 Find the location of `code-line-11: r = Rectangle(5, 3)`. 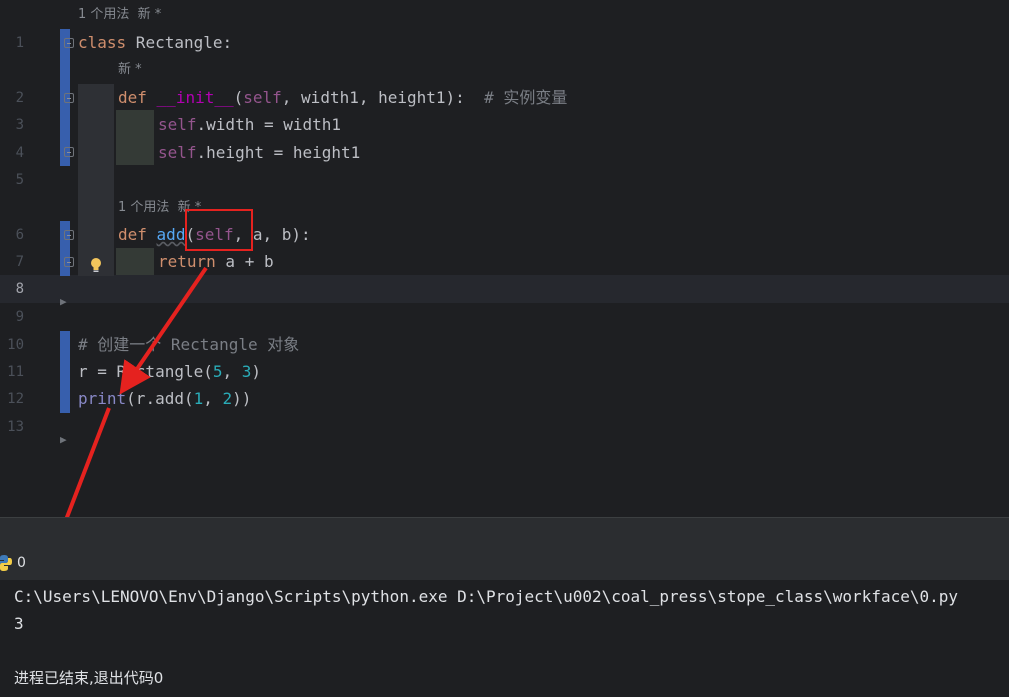

code-line-11: r = Rectangle(5, 3) is located at coordinates (169, 372).